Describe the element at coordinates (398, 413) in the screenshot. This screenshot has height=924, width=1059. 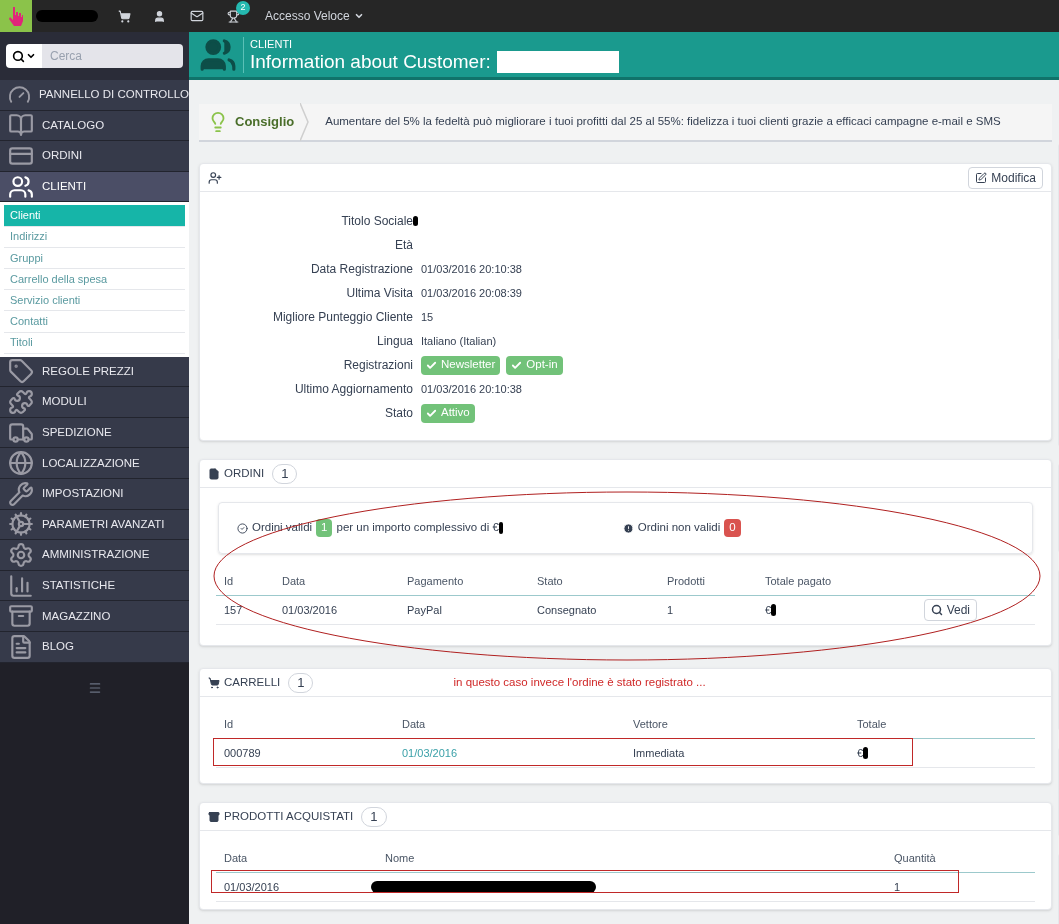
I see `field-label: Stato` at that location.